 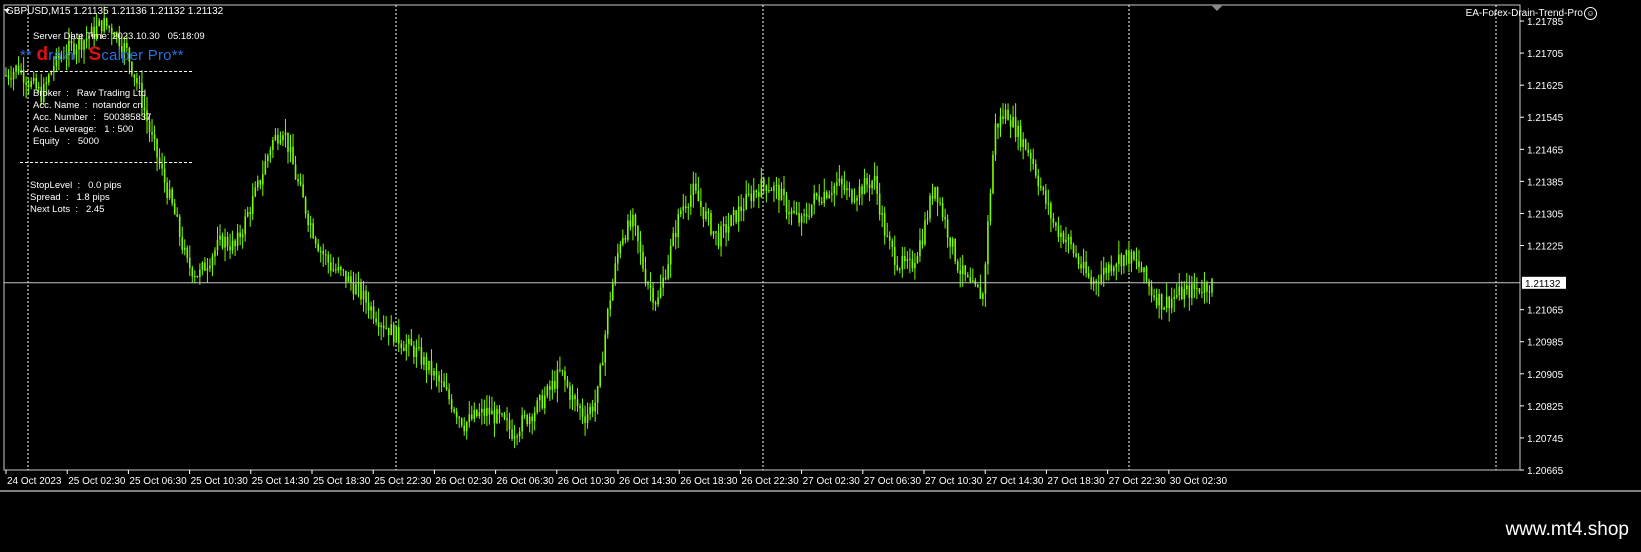 I want to click on spread-line: Spread : 1.8 pips, so click(x=70, y=197).